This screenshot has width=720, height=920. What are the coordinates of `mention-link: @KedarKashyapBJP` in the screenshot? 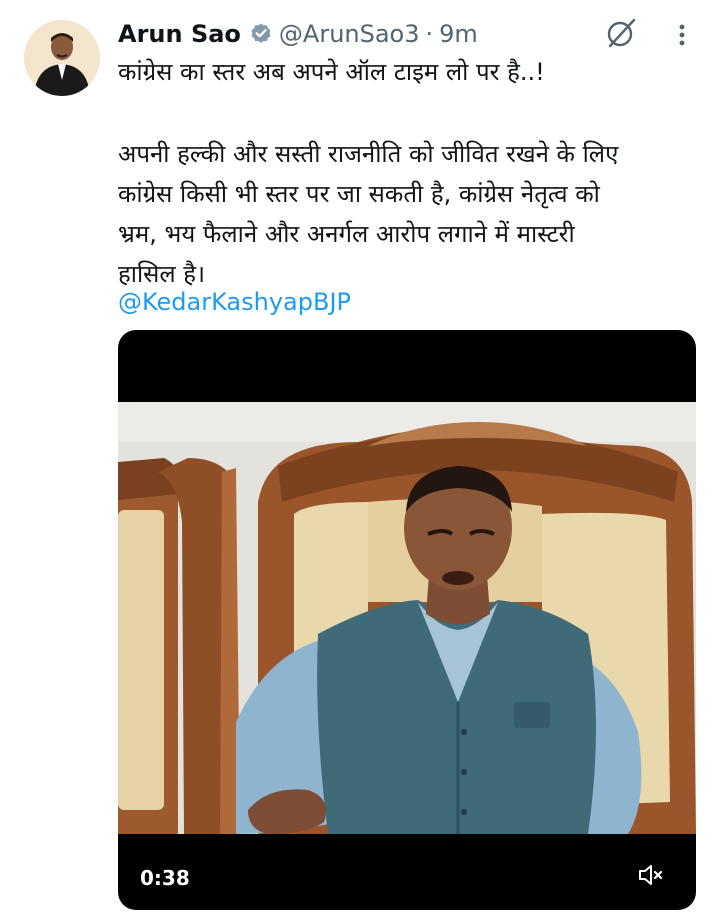 It's located at (234, 302).